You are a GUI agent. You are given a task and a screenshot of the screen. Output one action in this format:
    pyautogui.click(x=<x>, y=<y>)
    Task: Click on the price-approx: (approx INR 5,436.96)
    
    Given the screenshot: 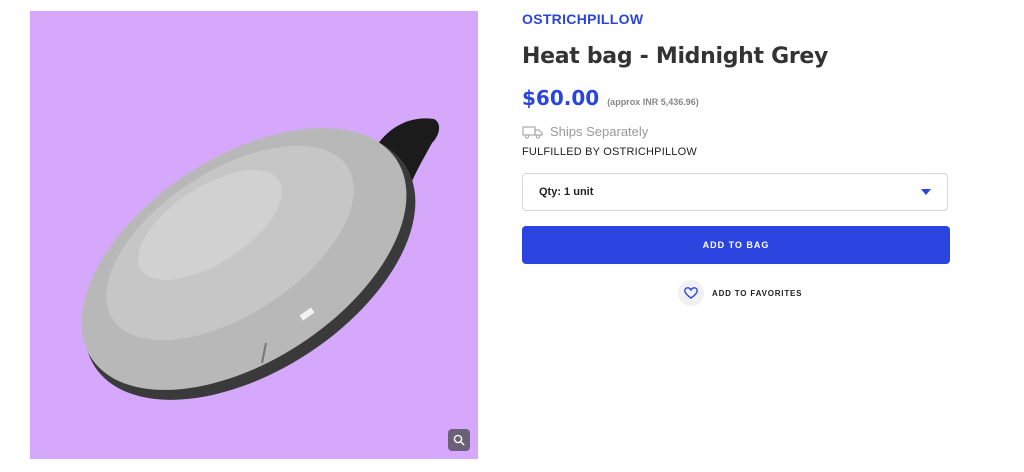 What is the action you would take?
    pyautogui.click(x=653, y=102)
    